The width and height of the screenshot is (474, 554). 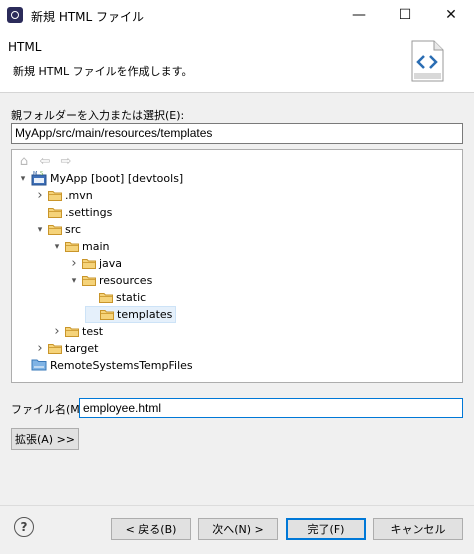 What do you see at coordinates (121, 365) in the screenshot?
I see `tree-item-label: RemoteSystemsTempFiles` at bounding box center [121, 365].